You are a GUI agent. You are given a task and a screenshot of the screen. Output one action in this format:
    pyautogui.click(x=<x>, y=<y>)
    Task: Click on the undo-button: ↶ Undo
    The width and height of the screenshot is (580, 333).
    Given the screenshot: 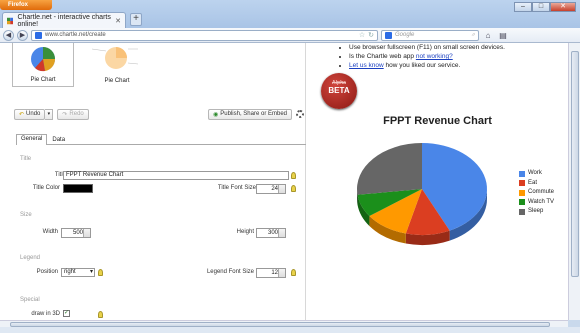 What is the action you would take?
    pyautogui.click(x=30, y=114)
    